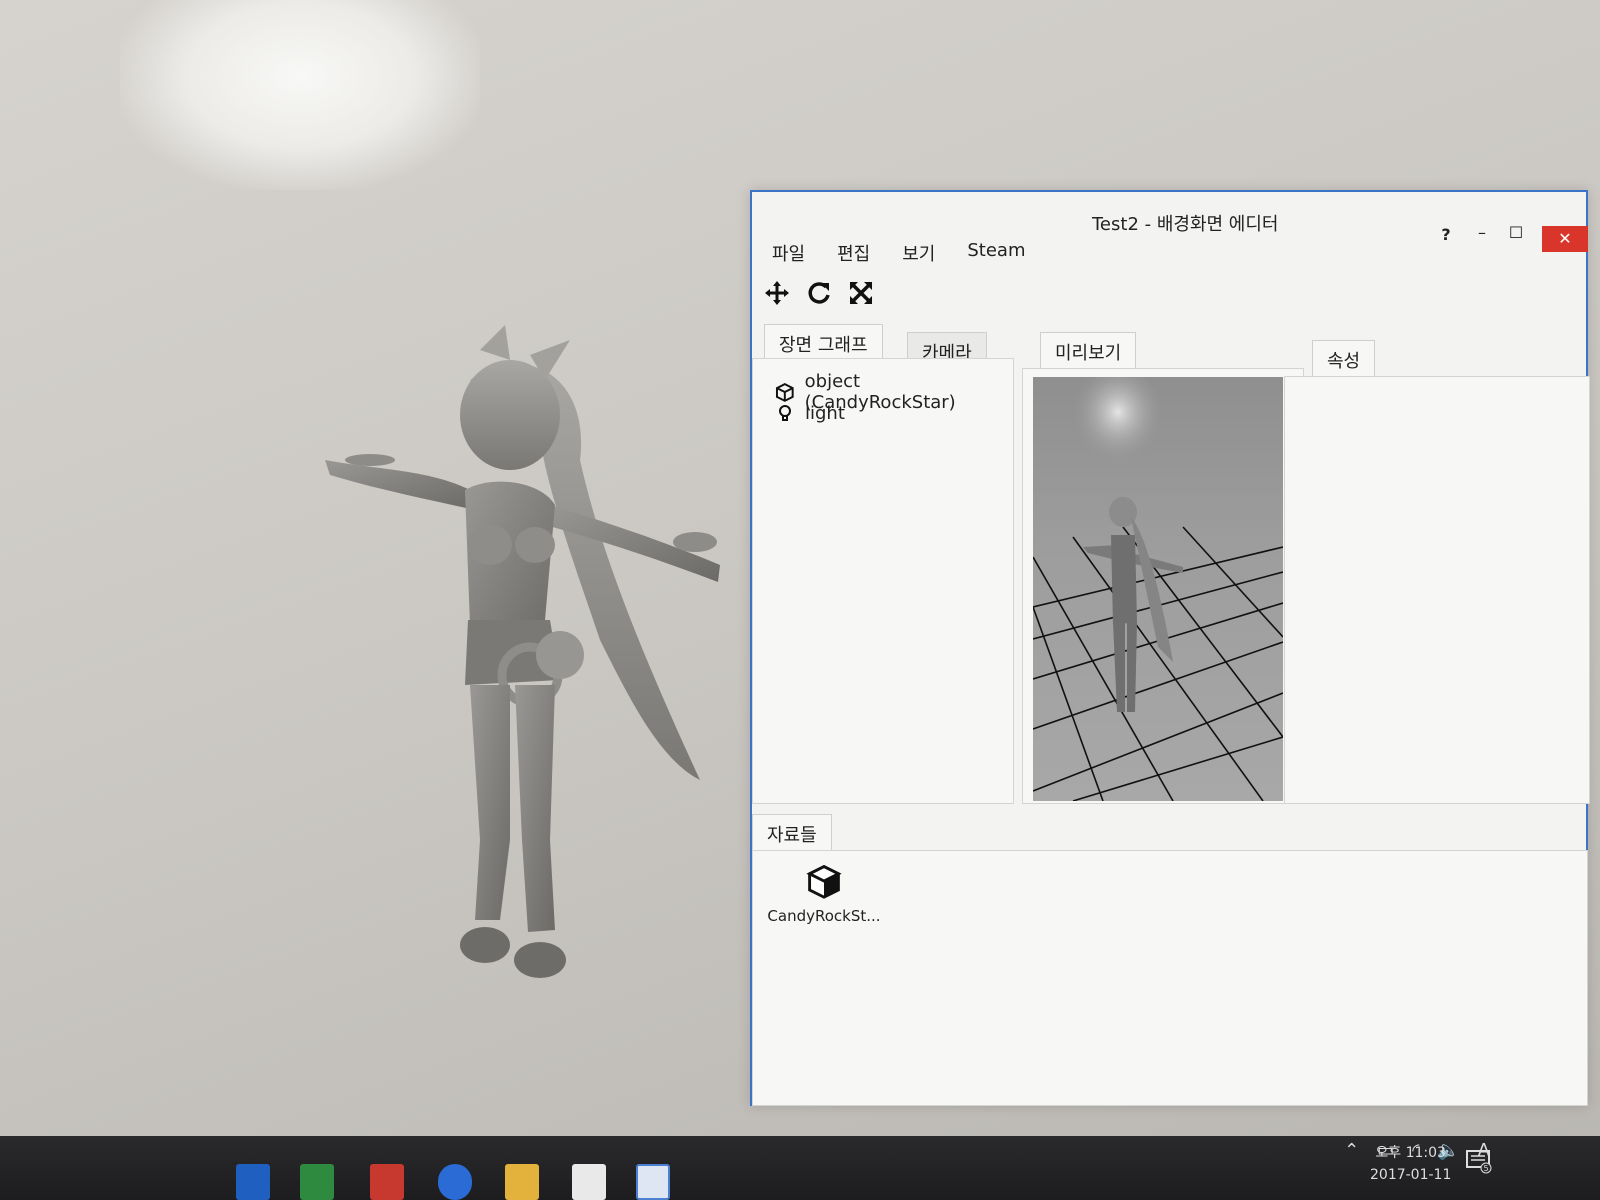 The height and width of the screenshot is (1200, 1600). Describe the element at coordinates (300, 95) in the screenshot. I see `screen-glare` at that location.